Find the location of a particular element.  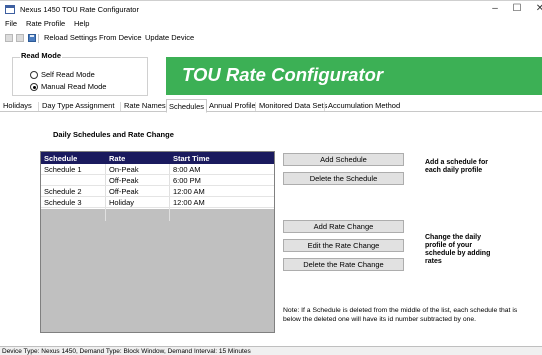

edit-rate-change-button: Edit the Rate Change is located at coordinates (343, 245).